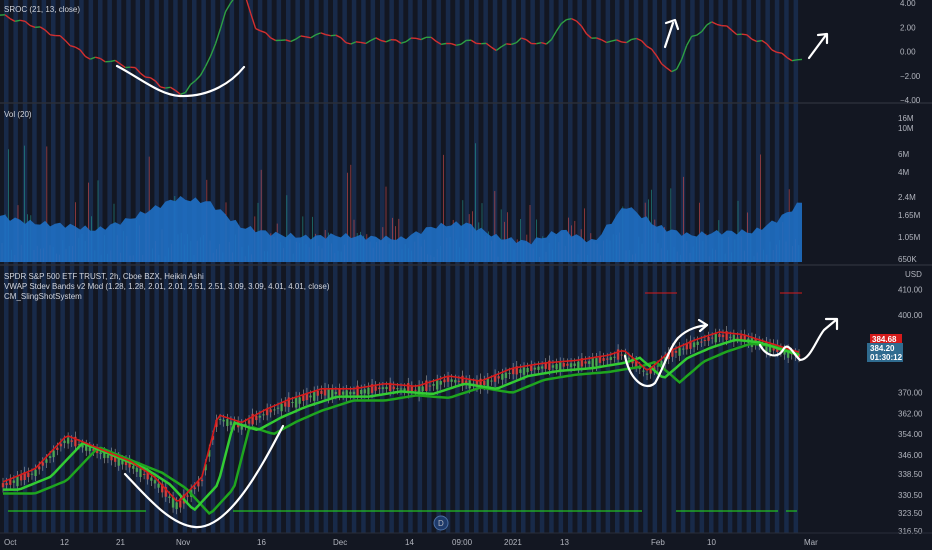  Describe the element at coordinates (910, 474) in the screenshot. I see `price-tick-label: 338.50` at that location.